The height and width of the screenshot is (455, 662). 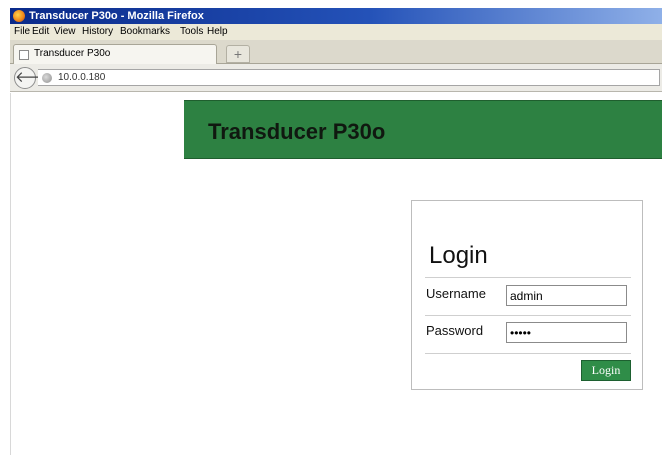 What do you see at coordinates (82, 77) in the screenshot?
I see `url-text: 10.0.0.180` at bounding box center [82, 77].